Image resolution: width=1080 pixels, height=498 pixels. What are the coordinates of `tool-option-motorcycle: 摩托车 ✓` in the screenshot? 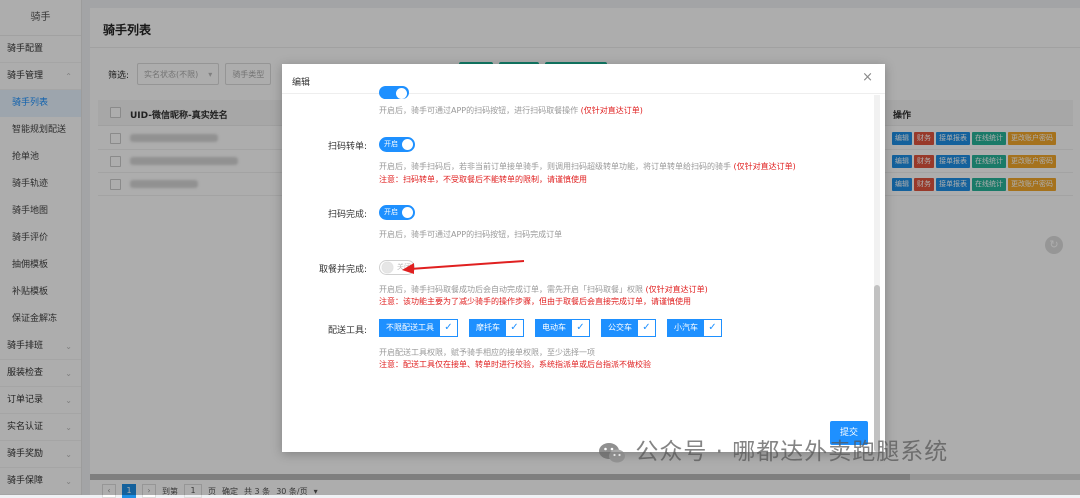 It's located at (496, 328).